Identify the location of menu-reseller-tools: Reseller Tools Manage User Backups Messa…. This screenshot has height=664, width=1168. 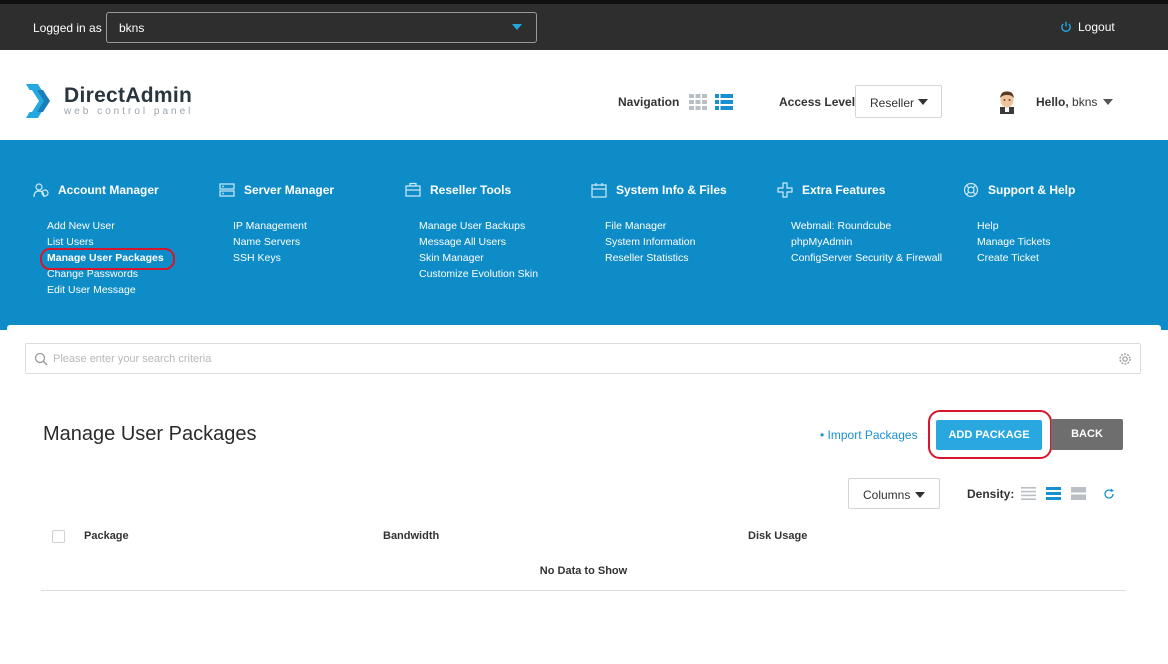
(471, 232).